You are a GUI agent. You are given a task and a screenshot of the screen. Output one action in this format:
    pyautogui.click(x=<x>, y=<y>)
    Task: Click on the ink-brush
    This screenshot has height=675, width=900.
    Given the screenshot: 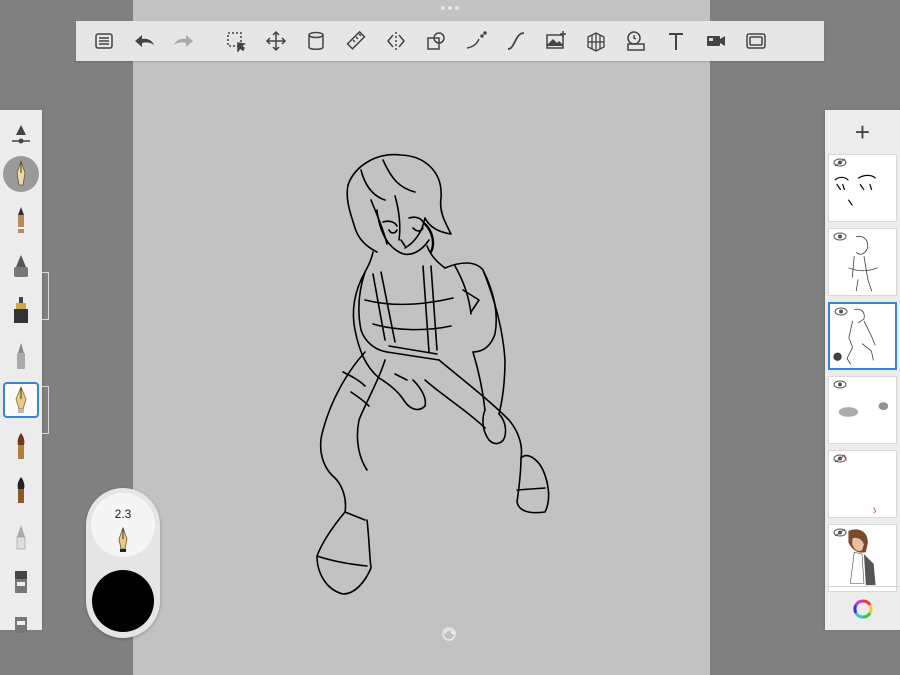 What is the action you would take?
    pyautogui.click(x=21, y=490)
    